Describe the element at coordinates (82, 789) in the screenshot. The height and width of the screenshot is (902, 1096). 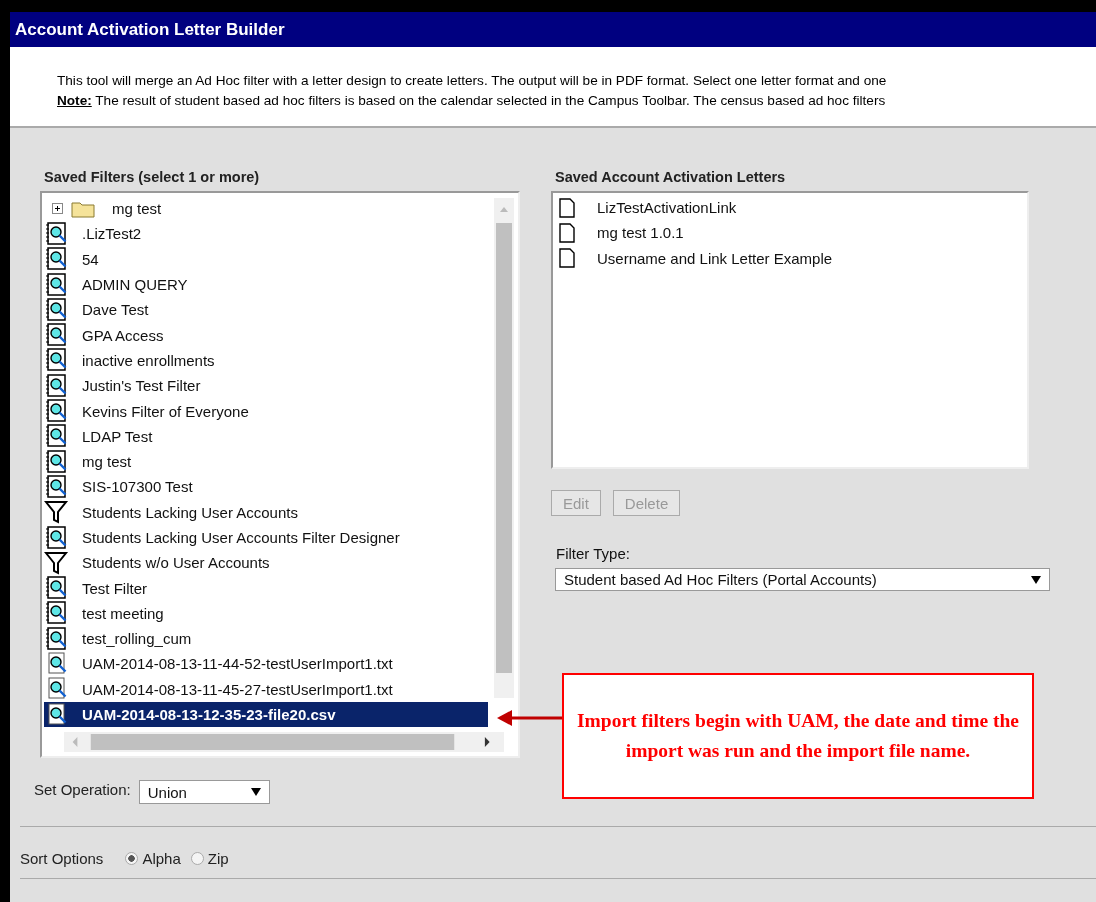
I see `set-operation-label: Set Operation:` at that location.